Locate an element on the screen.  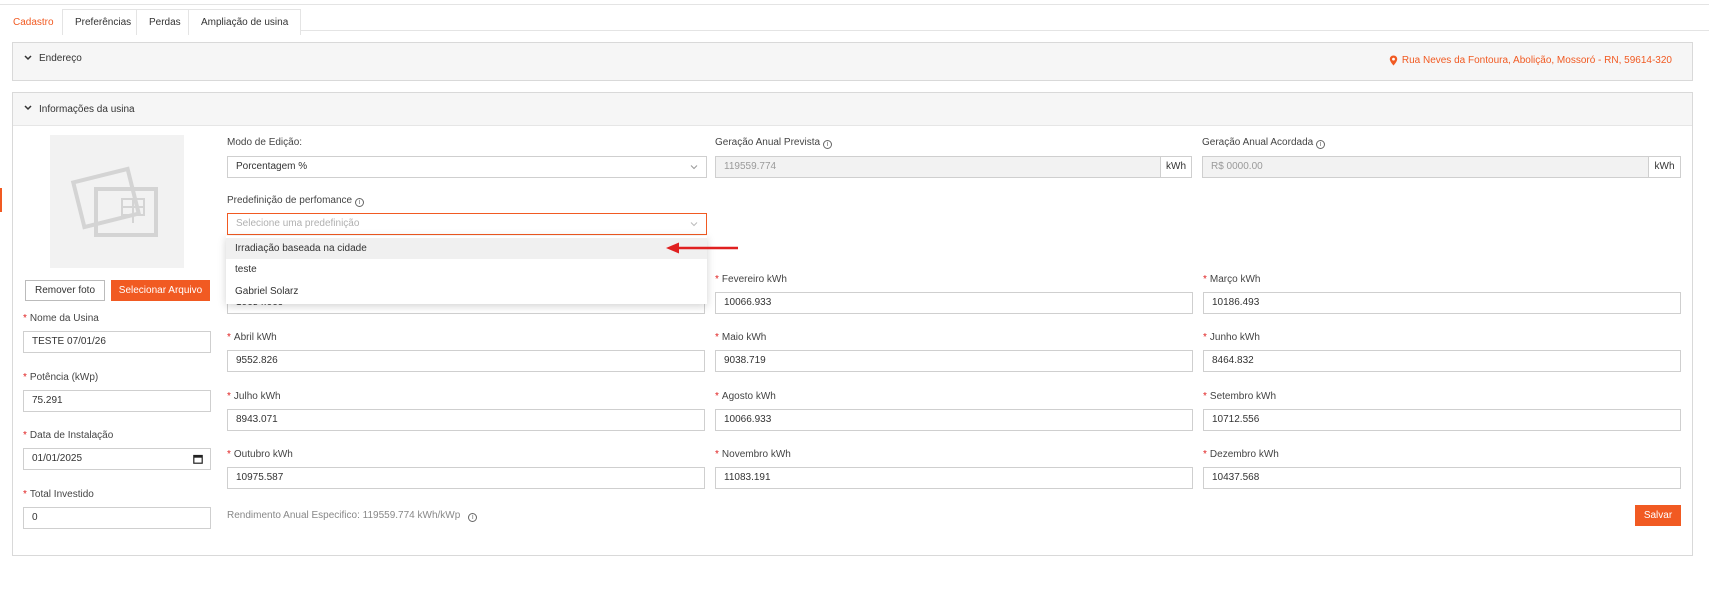
dez-label: * Dezembro kWh is located at coordinates (1241, 454).